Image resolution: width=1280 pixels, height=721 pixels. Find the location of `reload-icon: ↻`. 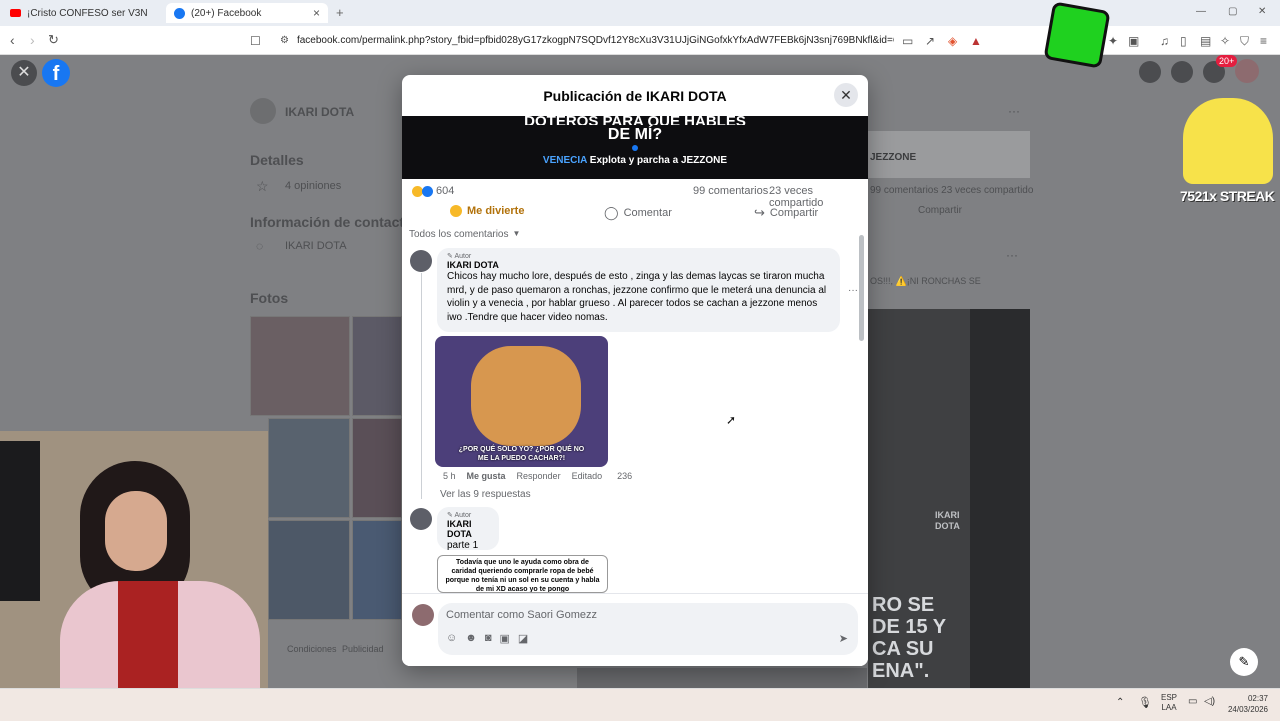

reload-icon: ↻ is located at coordinates (53, 40).